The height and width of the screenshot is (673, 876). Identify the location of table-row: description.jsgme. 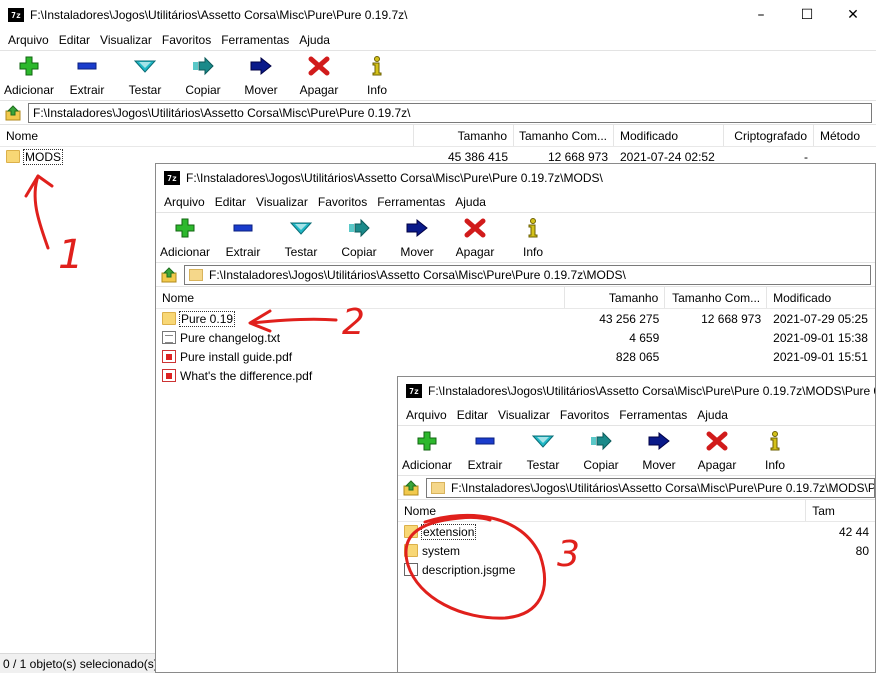
(636, 569).